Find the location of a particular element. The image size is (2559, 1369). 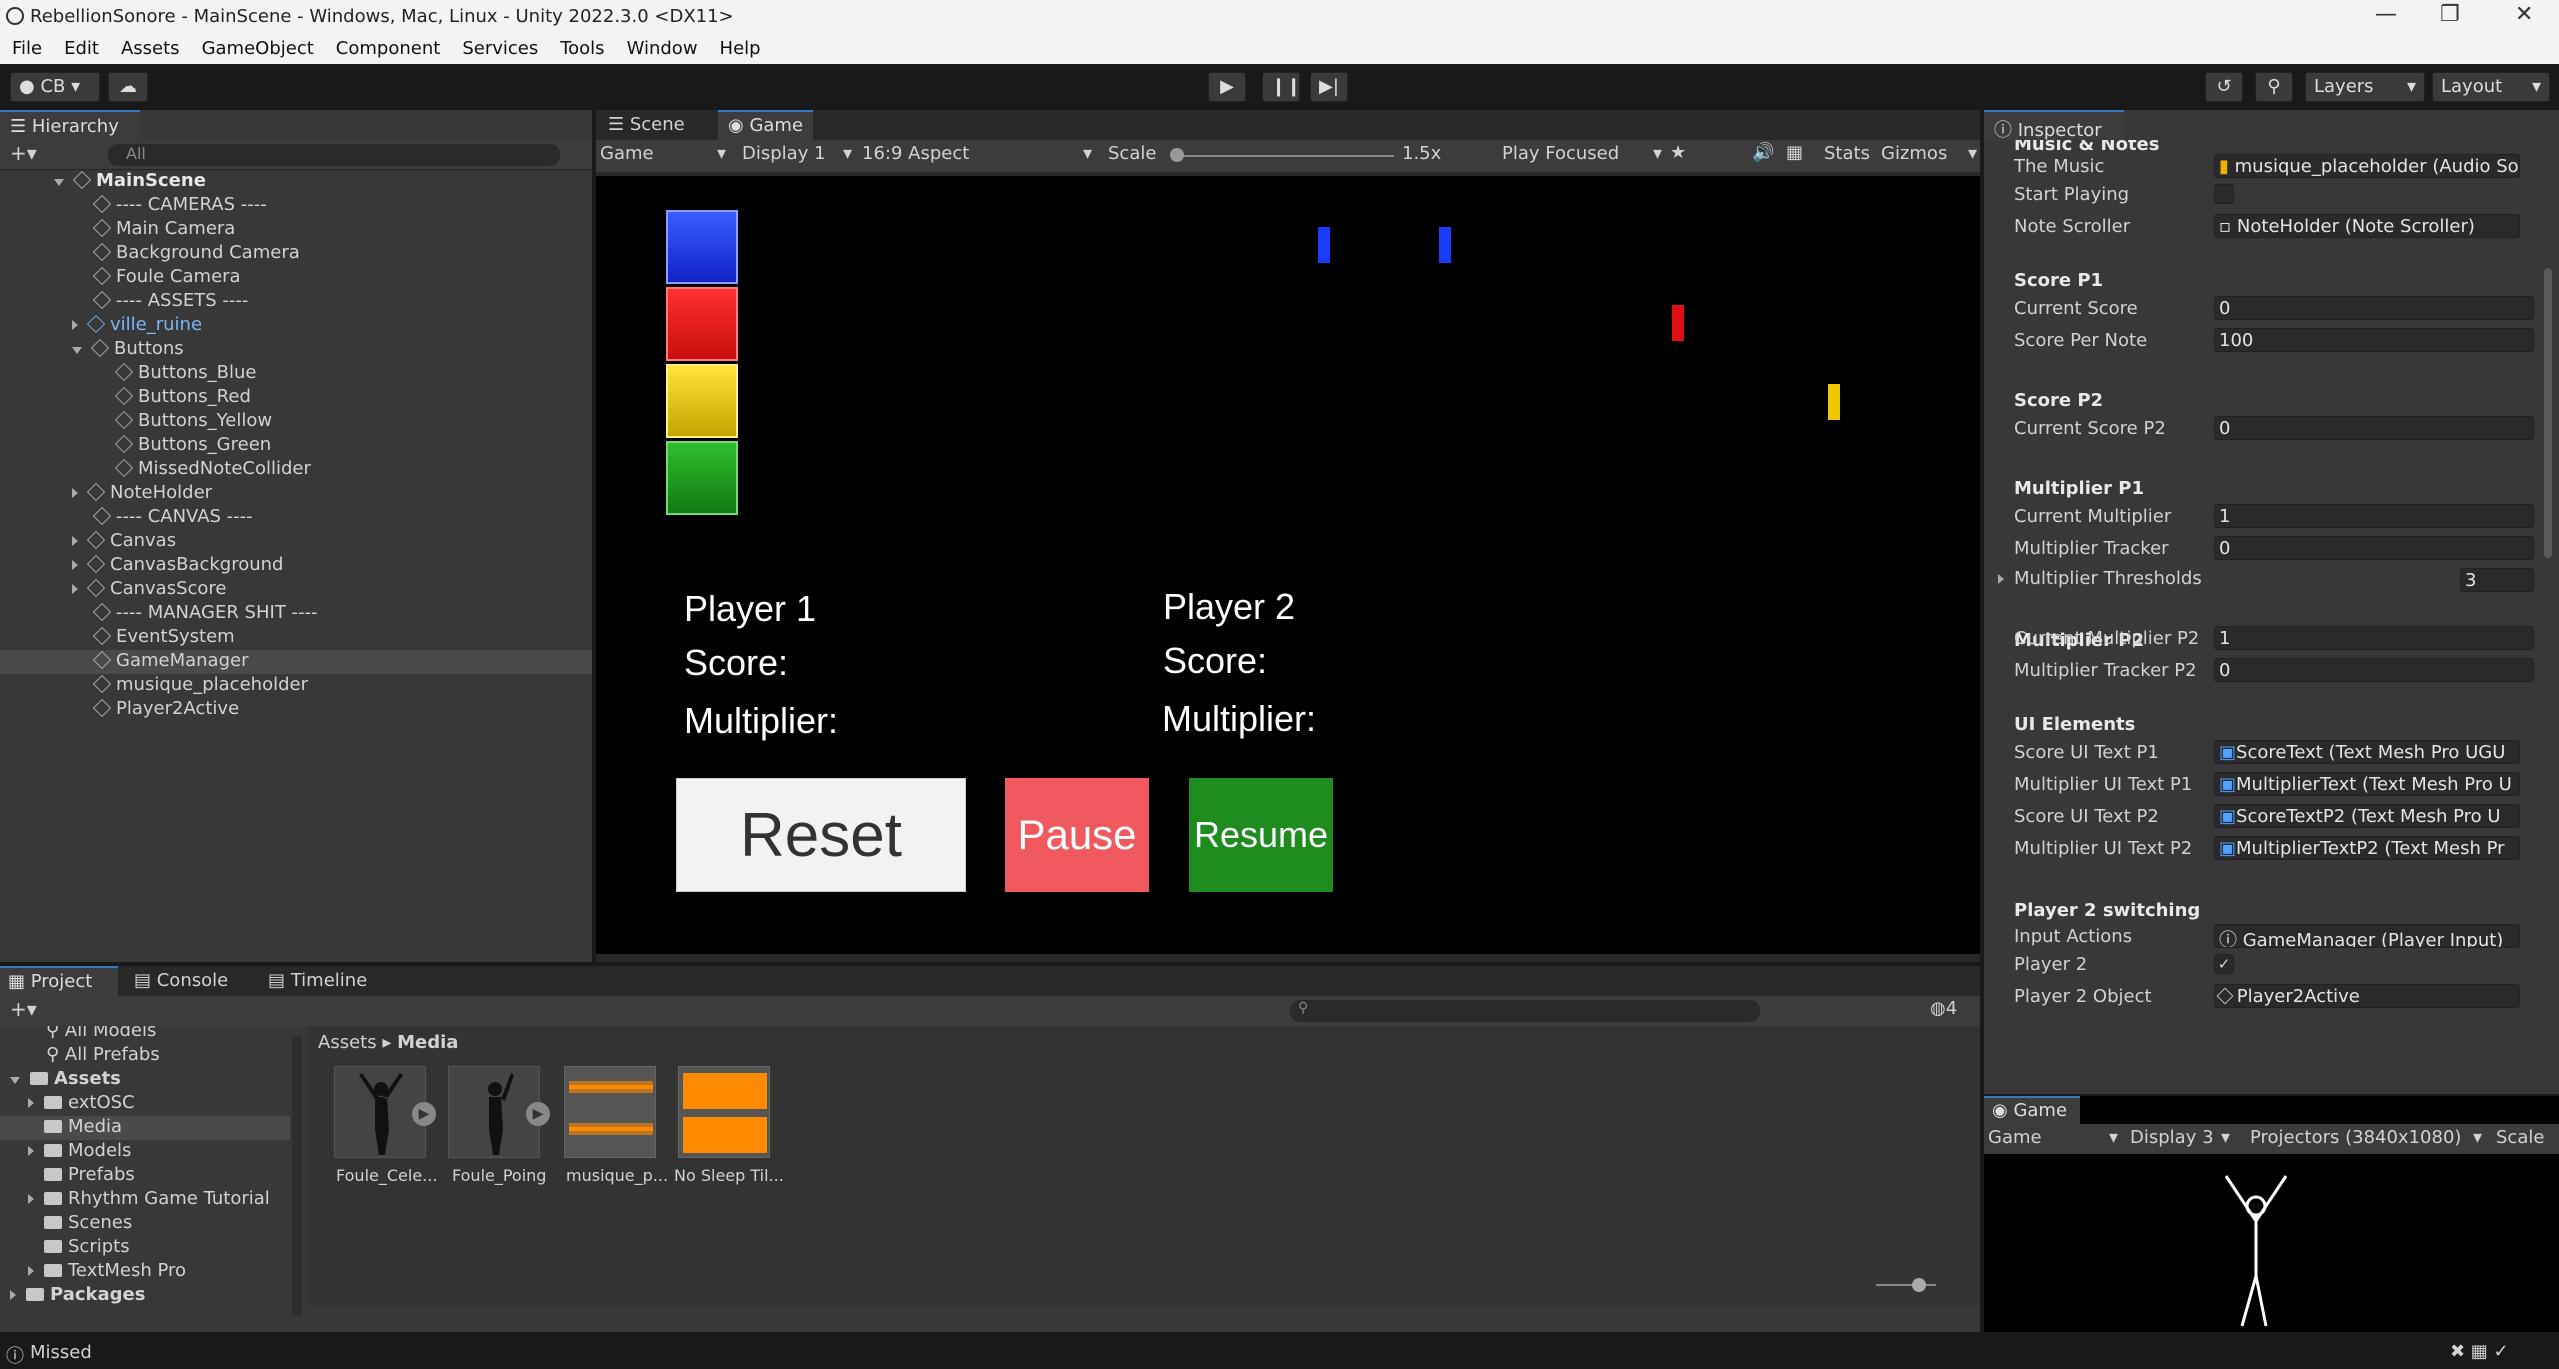

tree-item: musique_placeholder is located at coordinates (154, 686).